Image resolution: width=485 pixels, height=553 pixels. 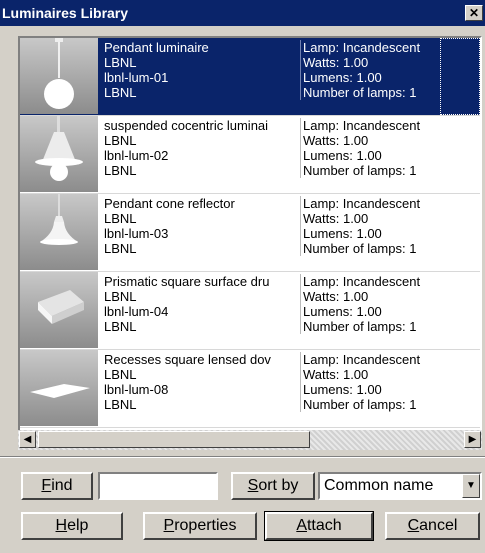 I want to click on luminaire-info: Pendant luminaire LBNL lbnl-lum-01 LBNL, so click(x=199, y=70).